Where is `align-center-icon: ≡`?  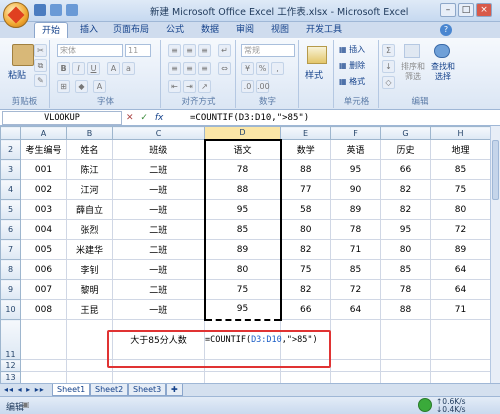 align-center-icon: ≡ is located at coordinates (189, 68).